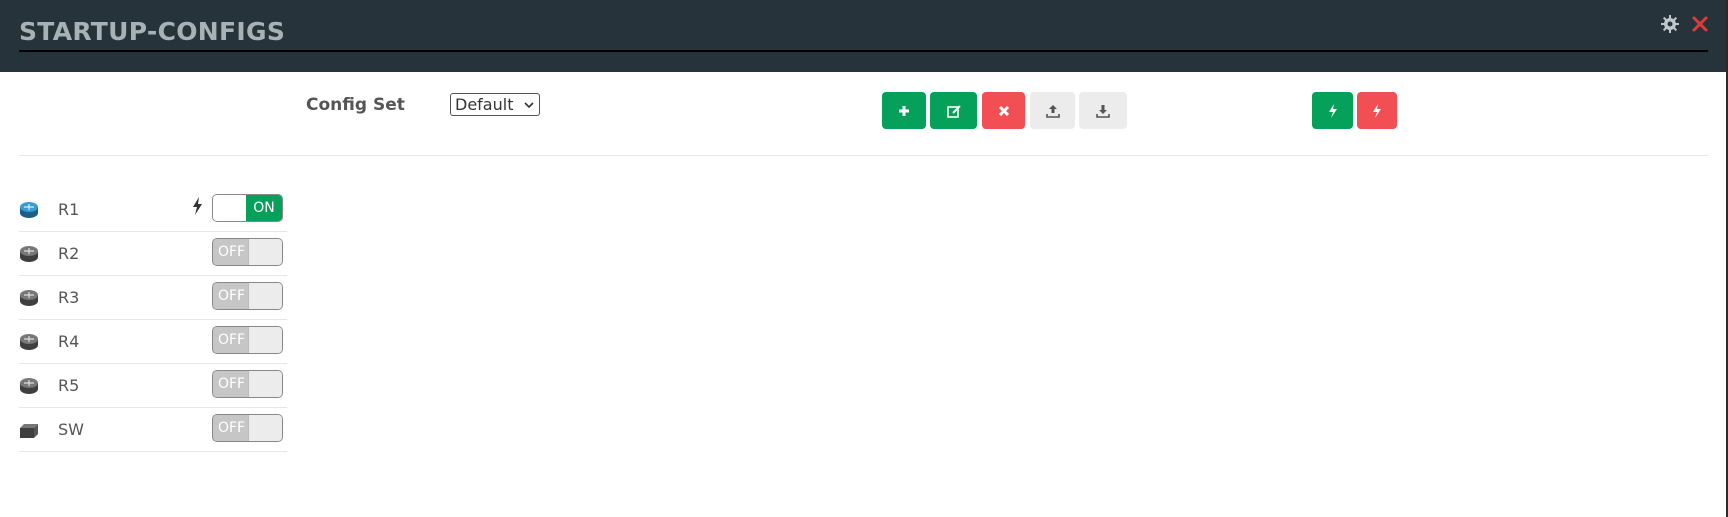  I want to click on node-row-r1: R1 ON, so click(153, 210).